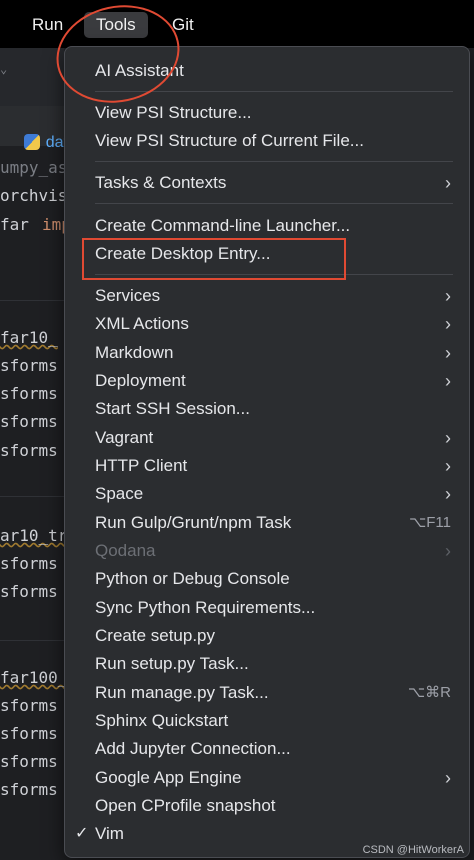  I want to click on chevron-down-icon: ⌄, so click(3, 69).